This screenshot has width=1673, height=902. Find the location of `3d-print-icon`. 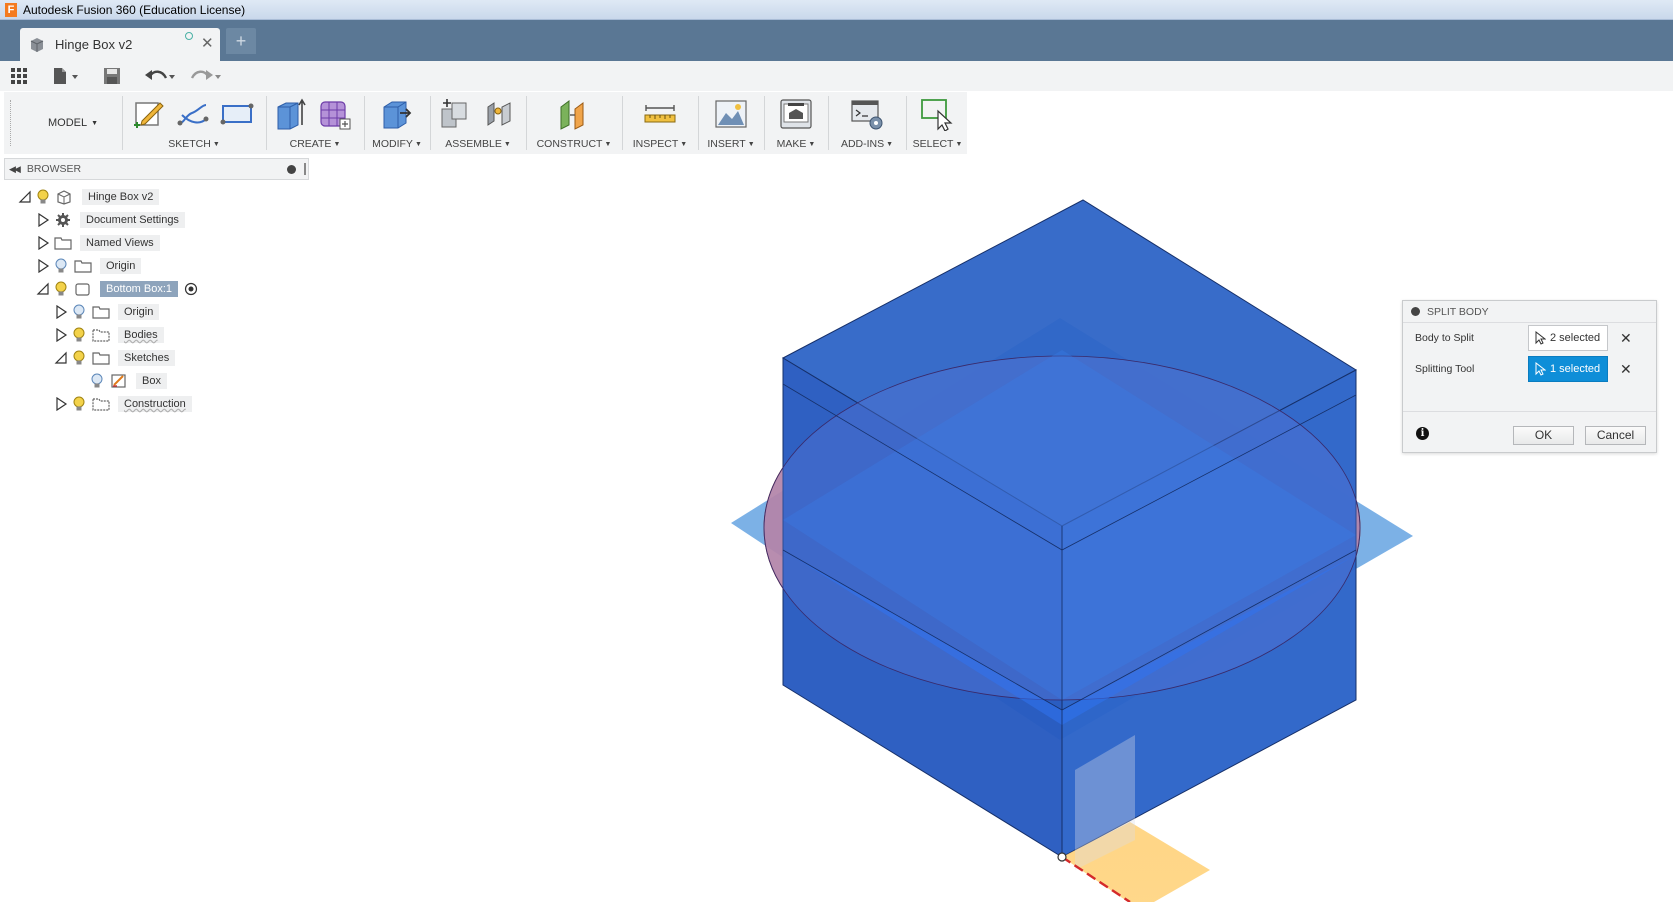

3d-print-icon is located at coordinates (796, 114).